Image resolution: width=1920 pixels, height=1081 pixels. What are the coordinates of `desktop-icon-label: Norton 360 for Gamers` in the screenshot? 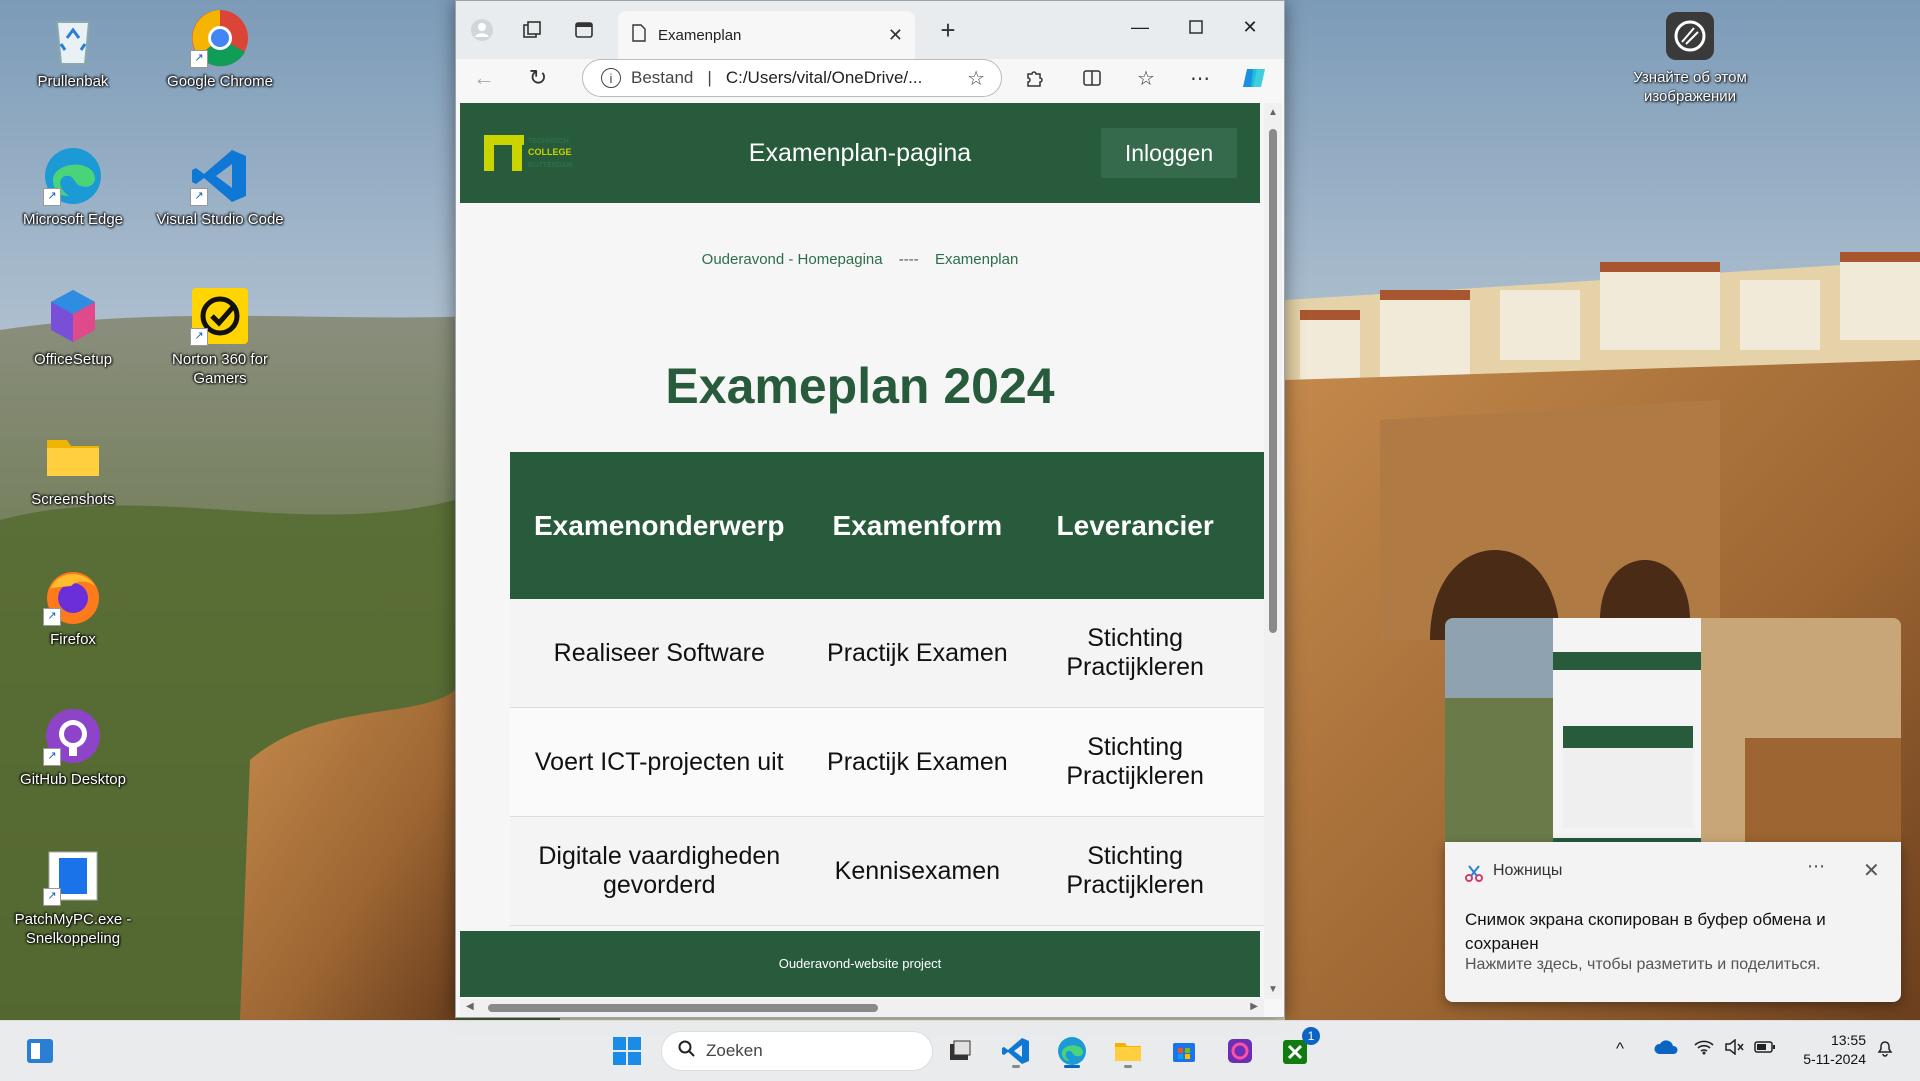 It's located at (220, 369).